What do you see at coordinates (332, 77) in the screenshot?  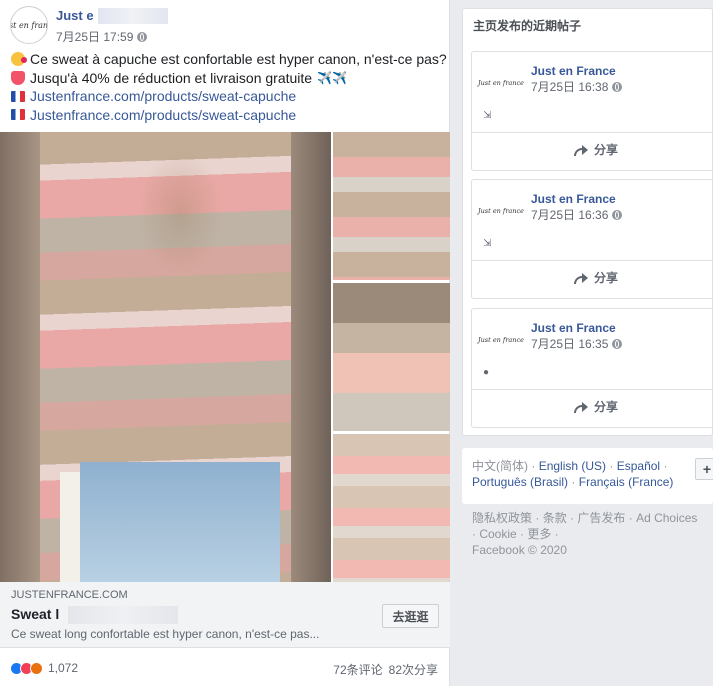 I see `airplane-icon: ✈️✈️` at bounding box center [332, 77].